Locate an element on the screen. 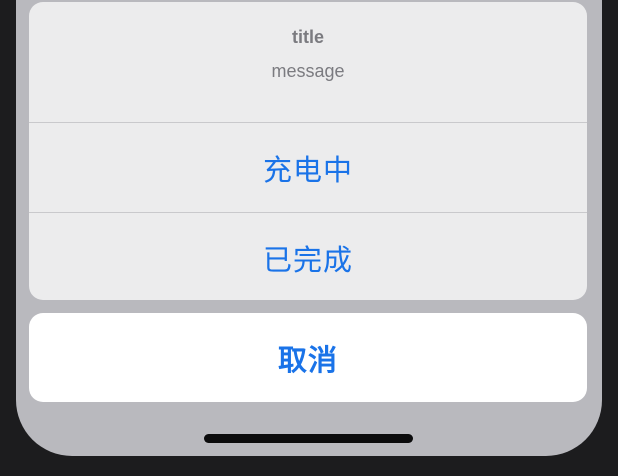 This screenshot has height=476, width=618. home-indicator is located at coordinates (308, 438).